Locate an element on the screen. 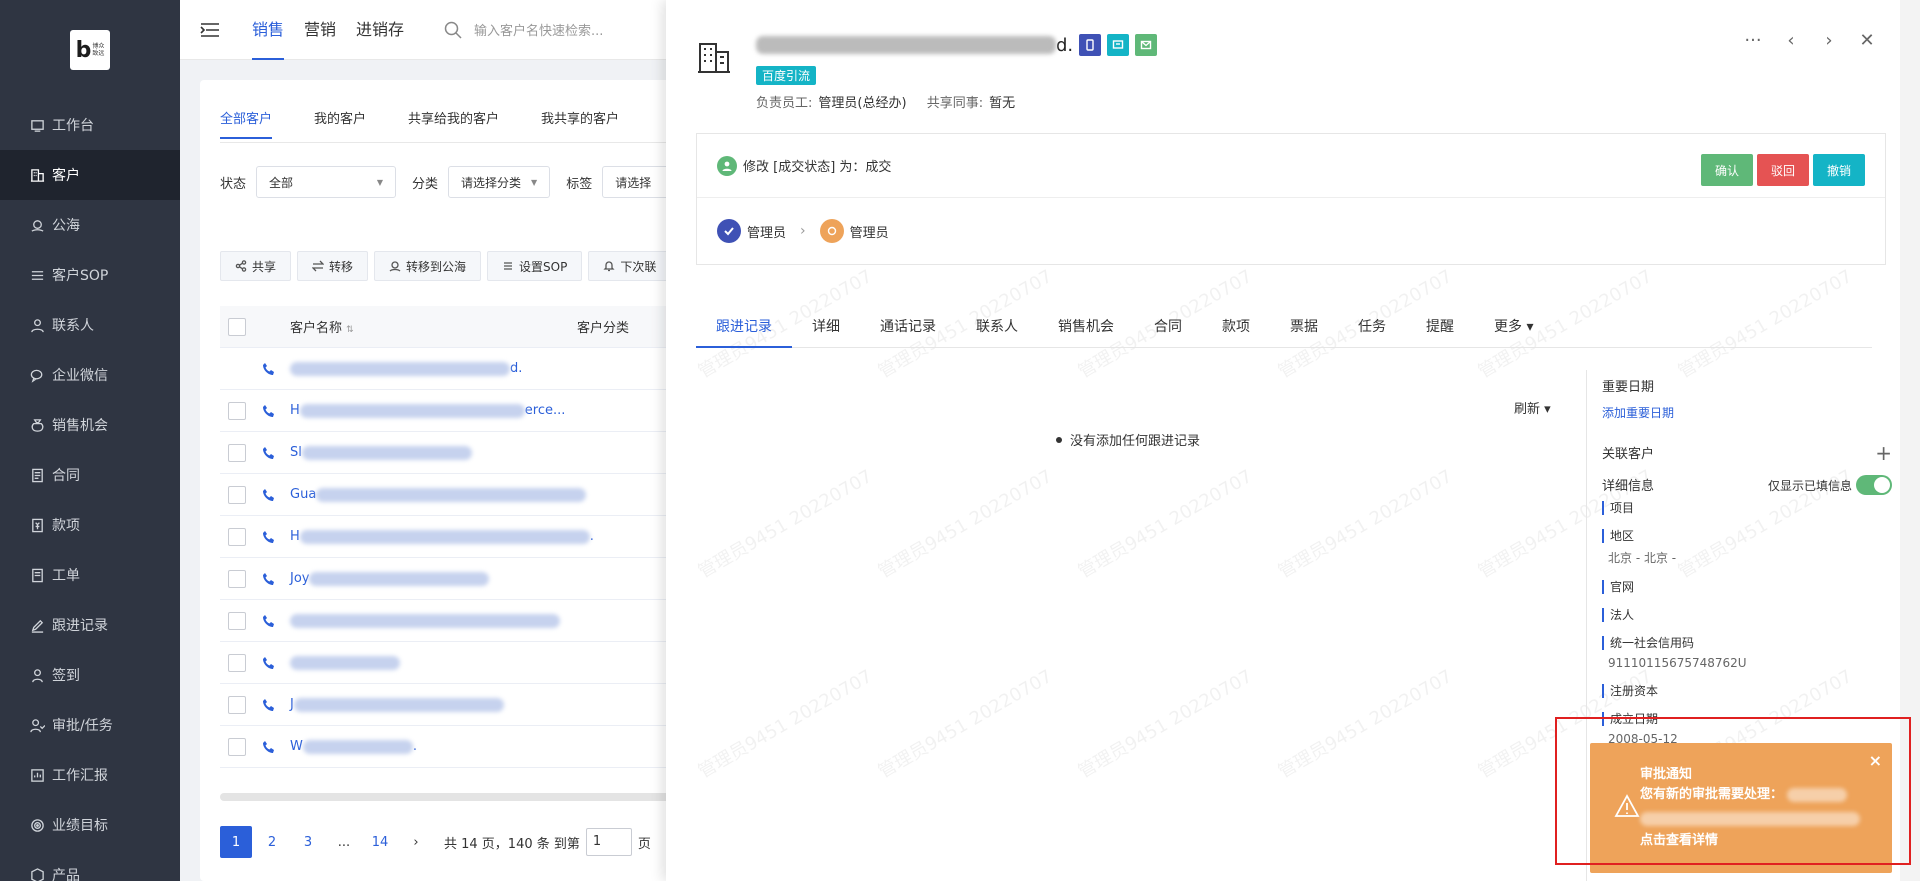 The height and width of the screenshot is (881, 1920). confirm-button: 确认 is located at coordinates (1726, 170).